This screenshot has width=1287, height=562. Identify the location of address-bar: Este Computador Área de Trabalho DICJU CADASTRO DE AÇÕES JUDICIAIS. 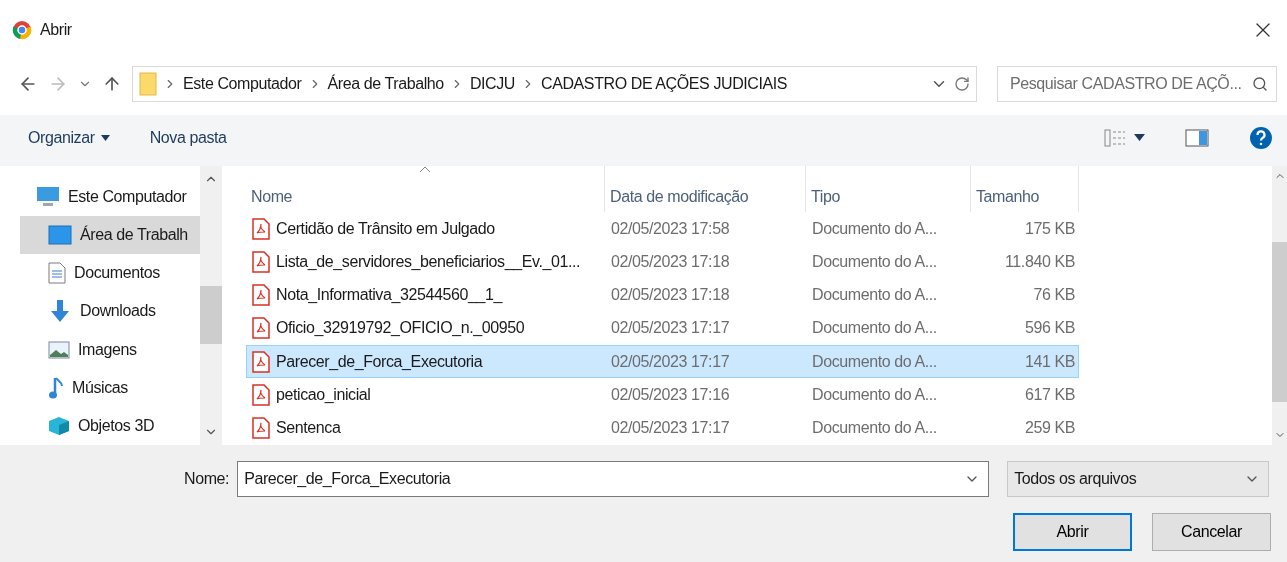
(554, 84).